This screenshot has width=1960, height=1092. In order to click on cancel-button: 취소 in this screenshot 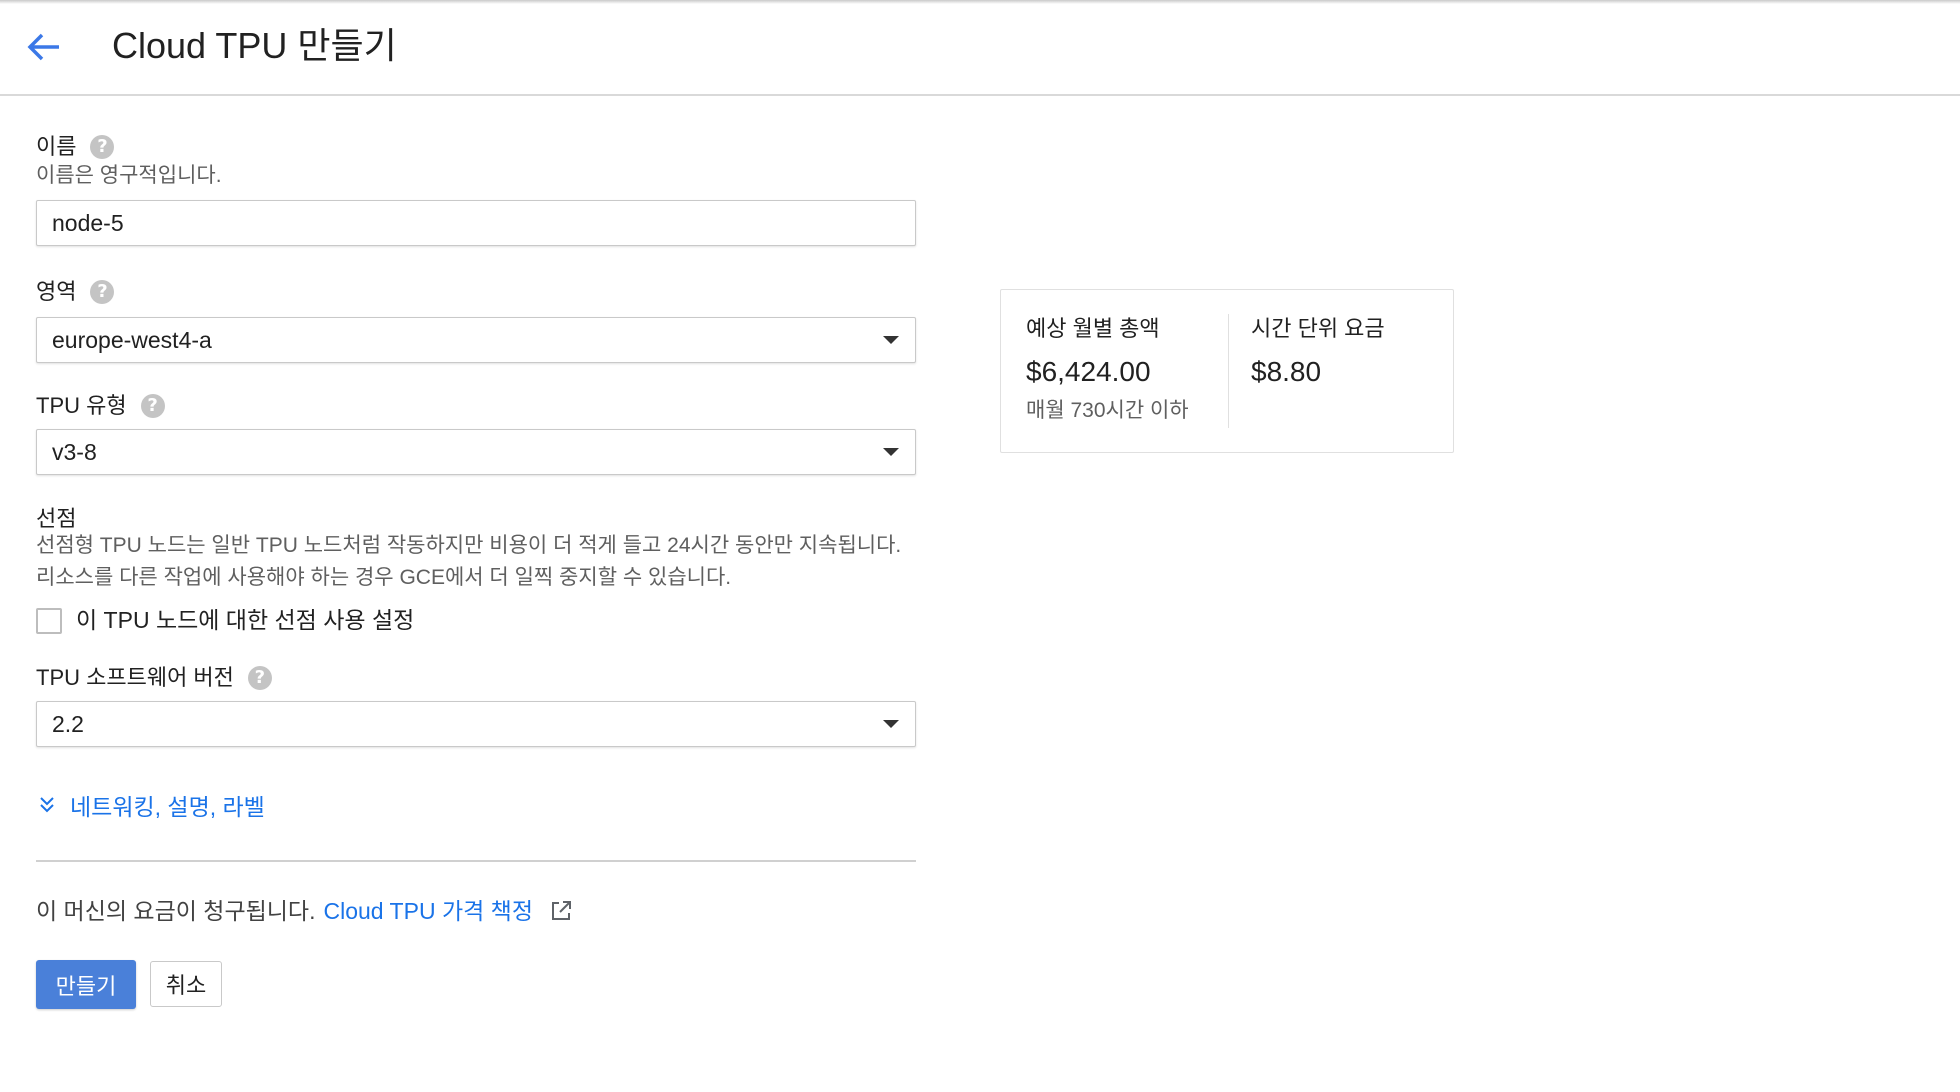, I will do `click(186, 984)`.